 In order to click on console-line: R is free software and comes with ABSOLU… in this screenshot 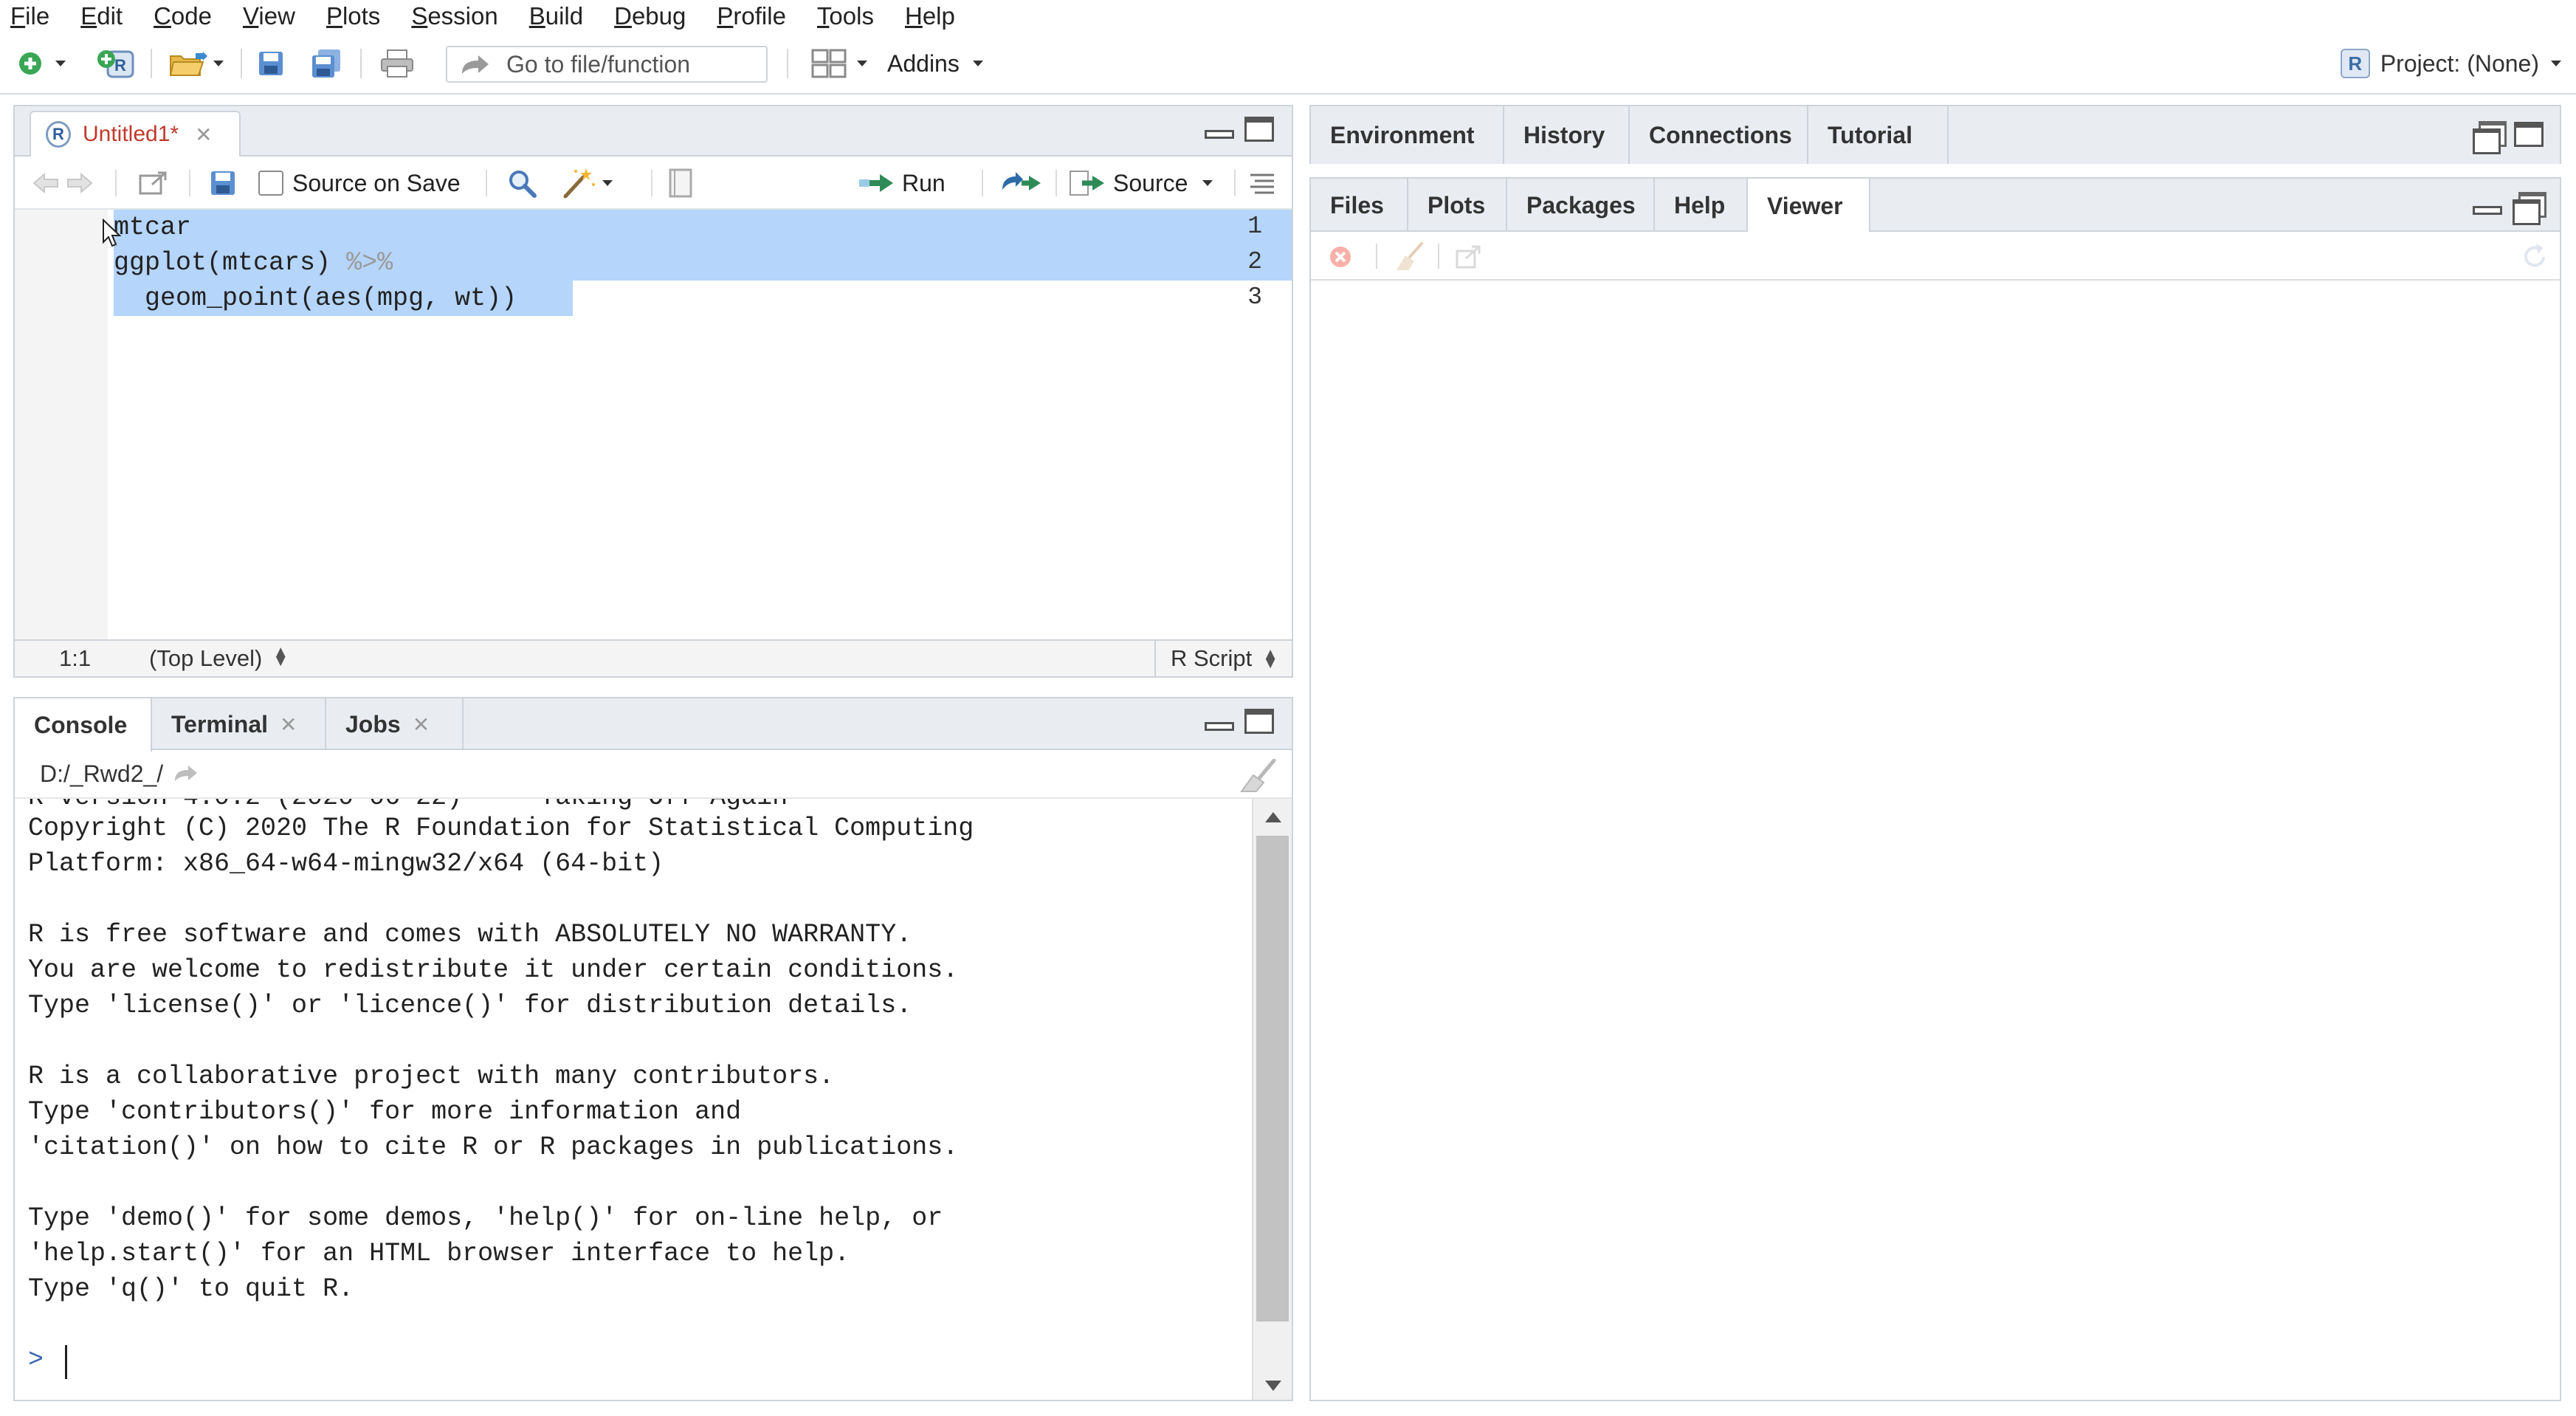, I will do `click(470, 934)`.